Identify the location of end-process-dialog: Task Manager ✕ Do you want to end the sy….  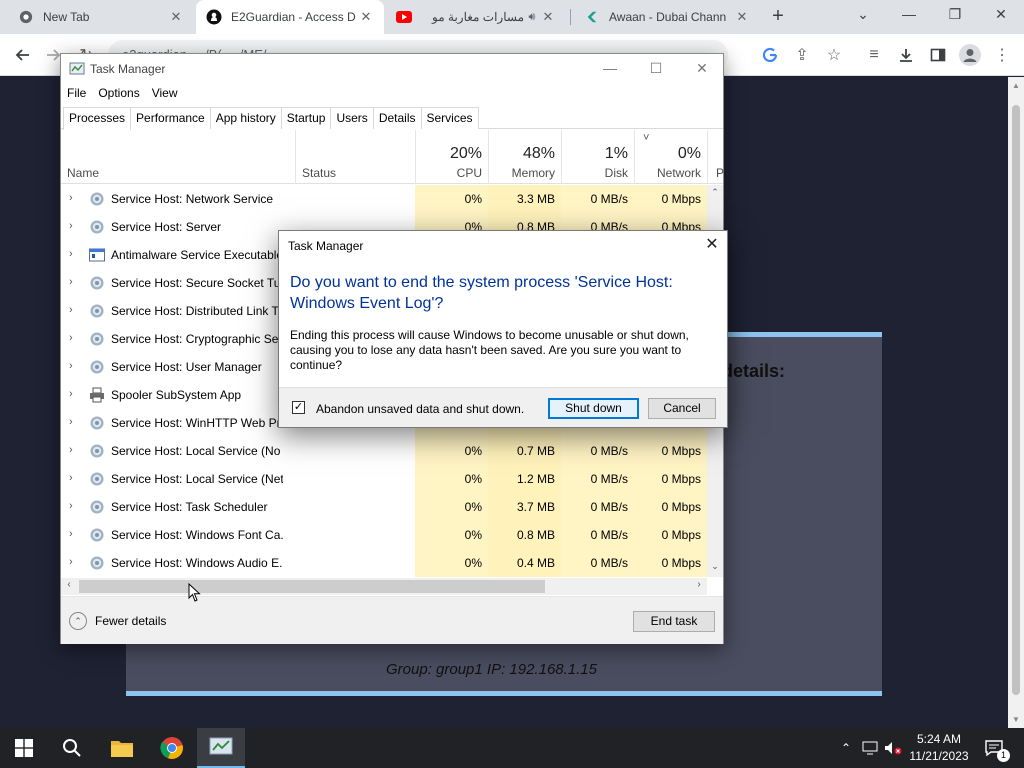
(503, 329).